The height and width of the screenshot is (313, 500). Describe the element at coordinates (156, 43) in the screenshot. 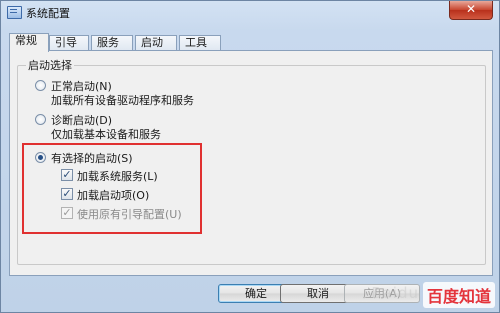

I see `tab-startup: 启动` at that location.